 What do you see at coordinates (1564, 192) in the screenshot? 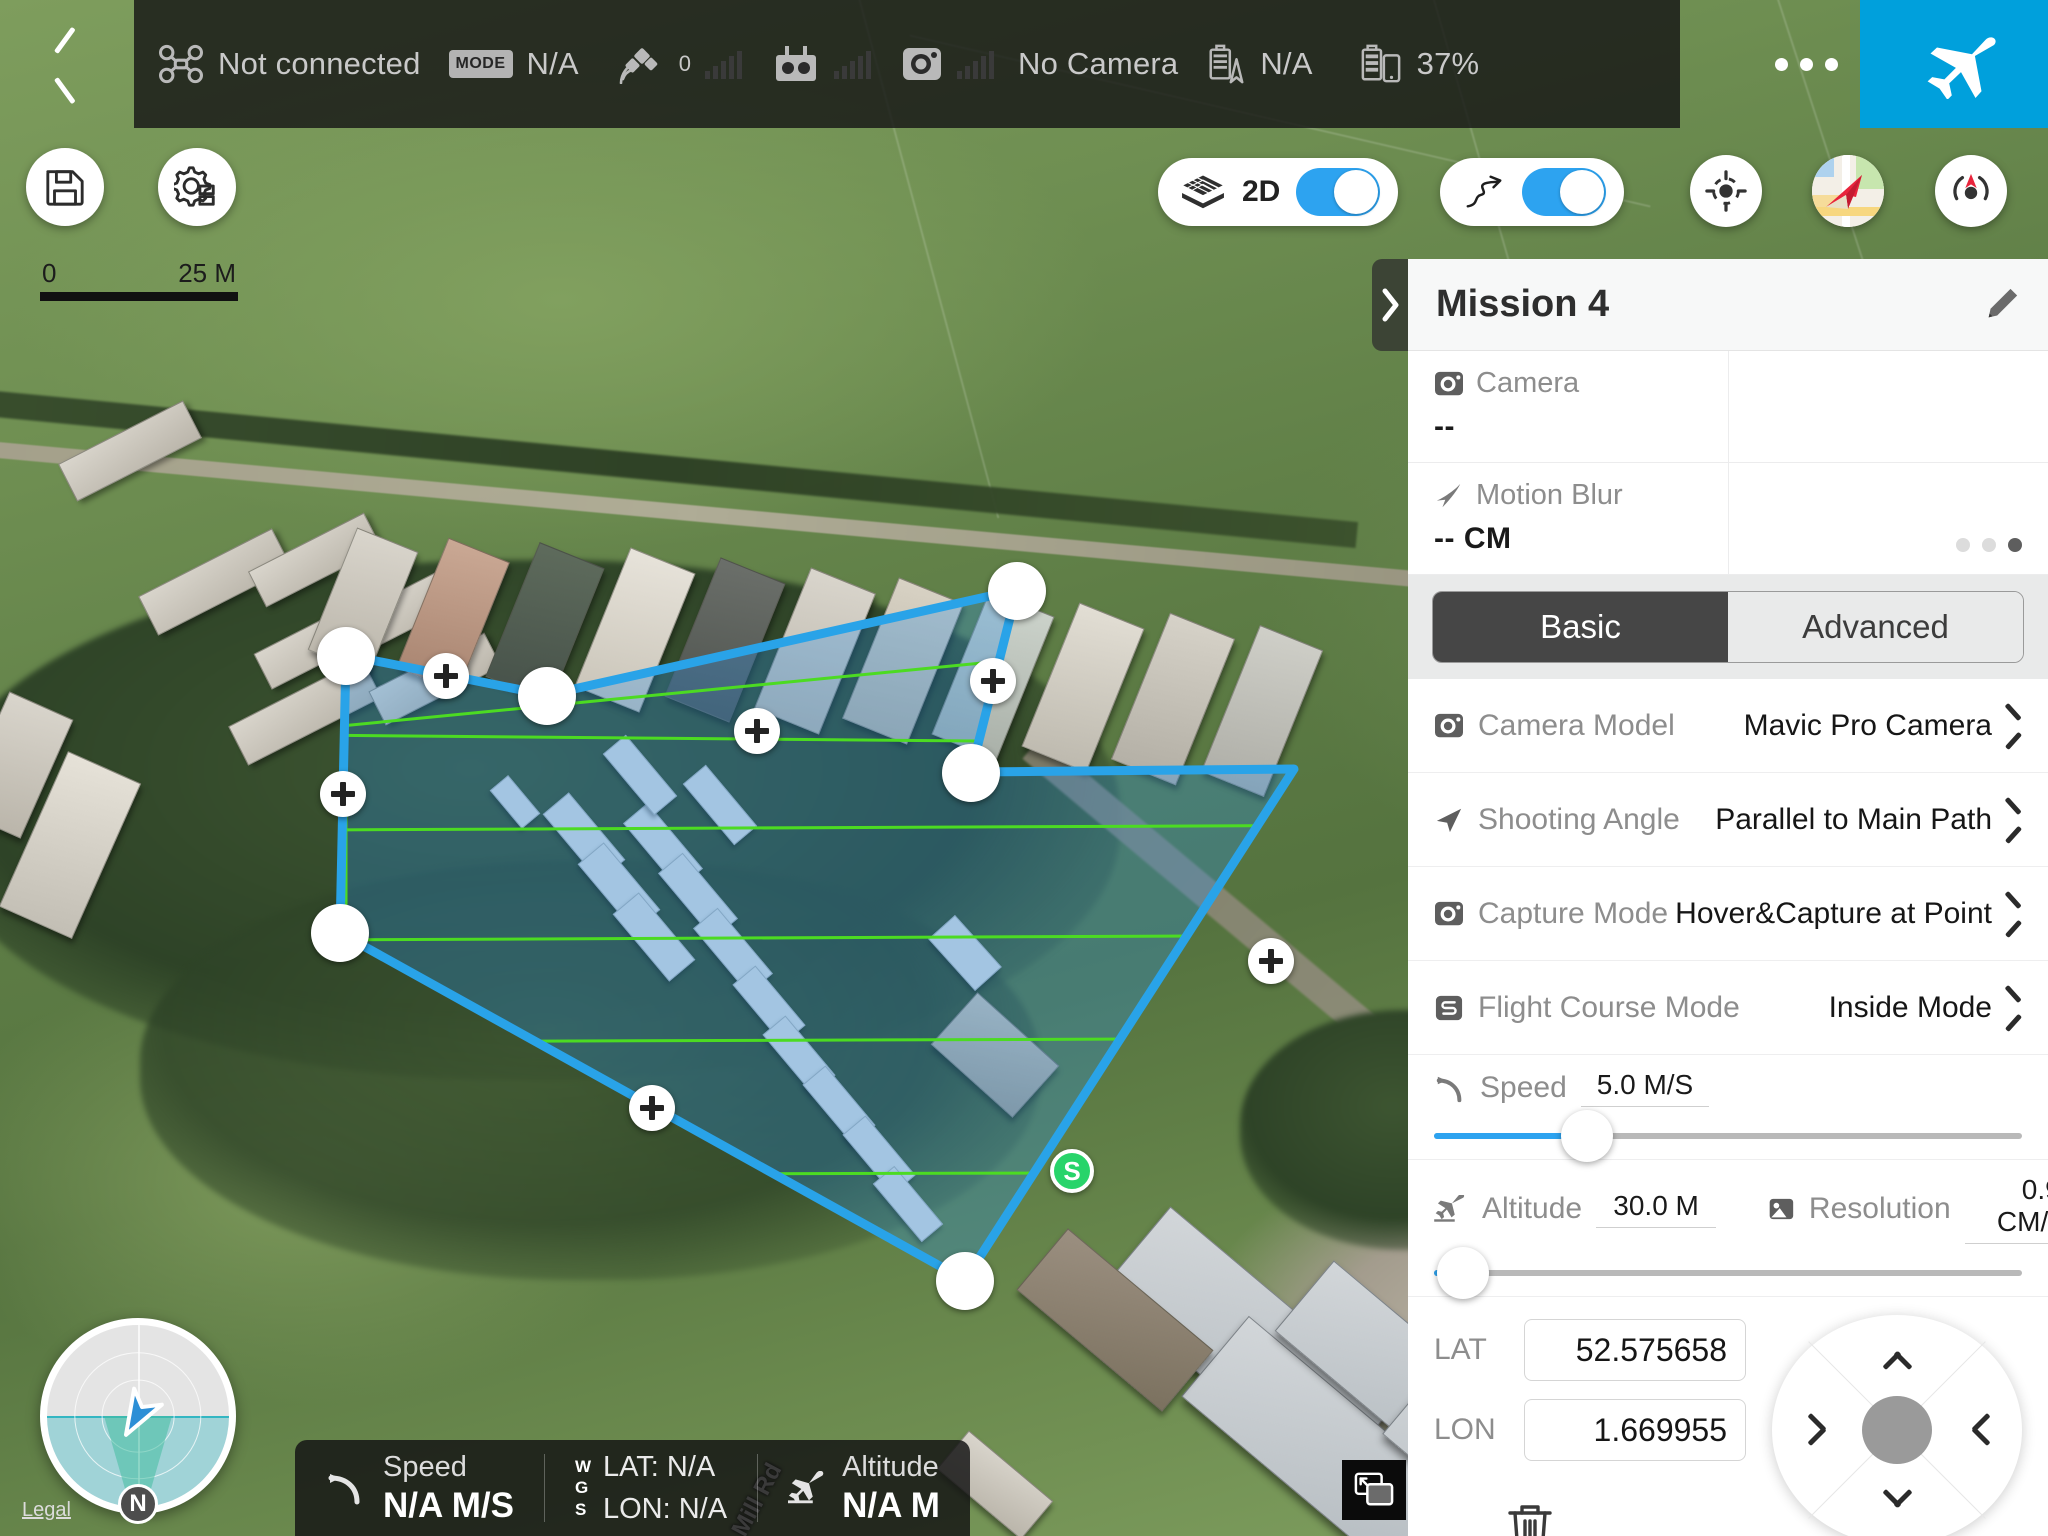
I see `path-toggle-switch` at bounding box center [1564, 192].